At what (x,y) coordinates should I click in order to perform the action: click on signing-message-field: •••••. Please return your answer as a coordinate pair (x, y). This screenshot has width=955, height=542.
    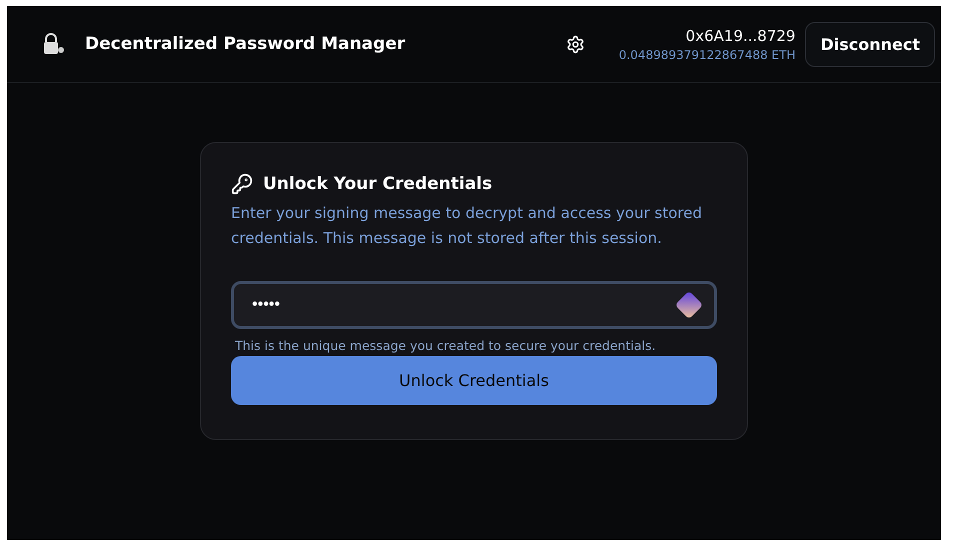
    Looking at the image, I should click on (474, 305).